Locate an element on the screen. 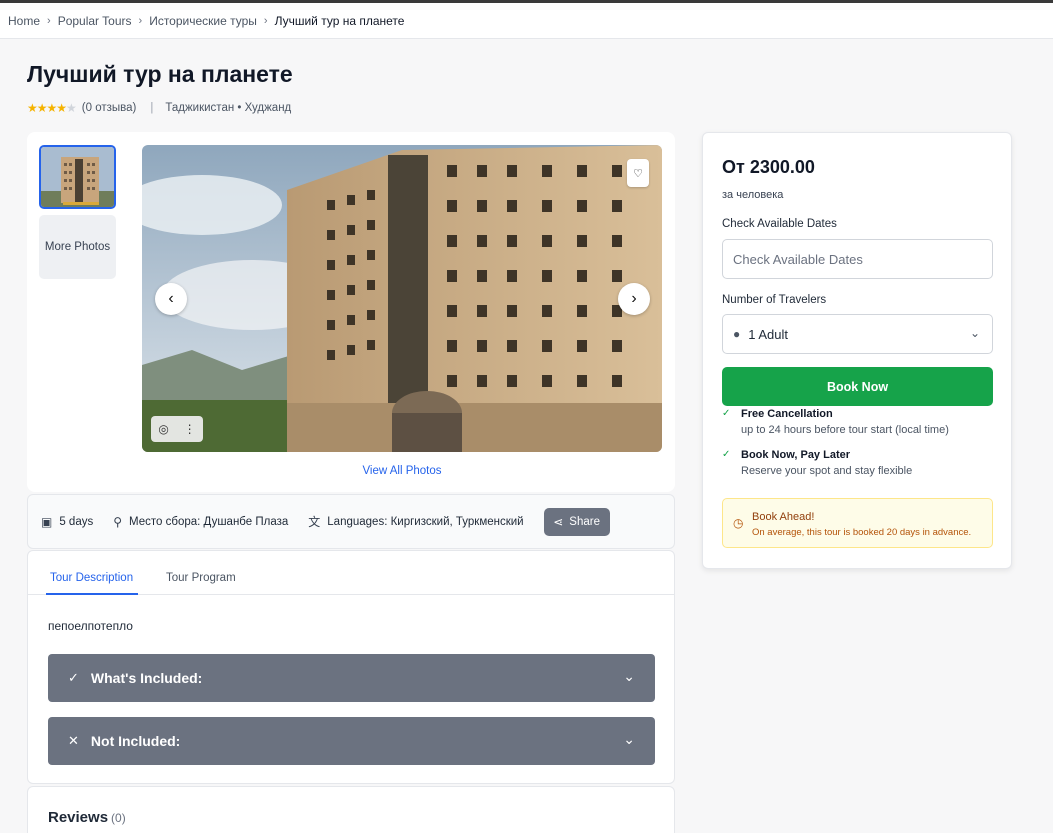 The width and height of the screenshot is (1053, 833). share-button: ⋖ Share is located at coordinates (576, 521).